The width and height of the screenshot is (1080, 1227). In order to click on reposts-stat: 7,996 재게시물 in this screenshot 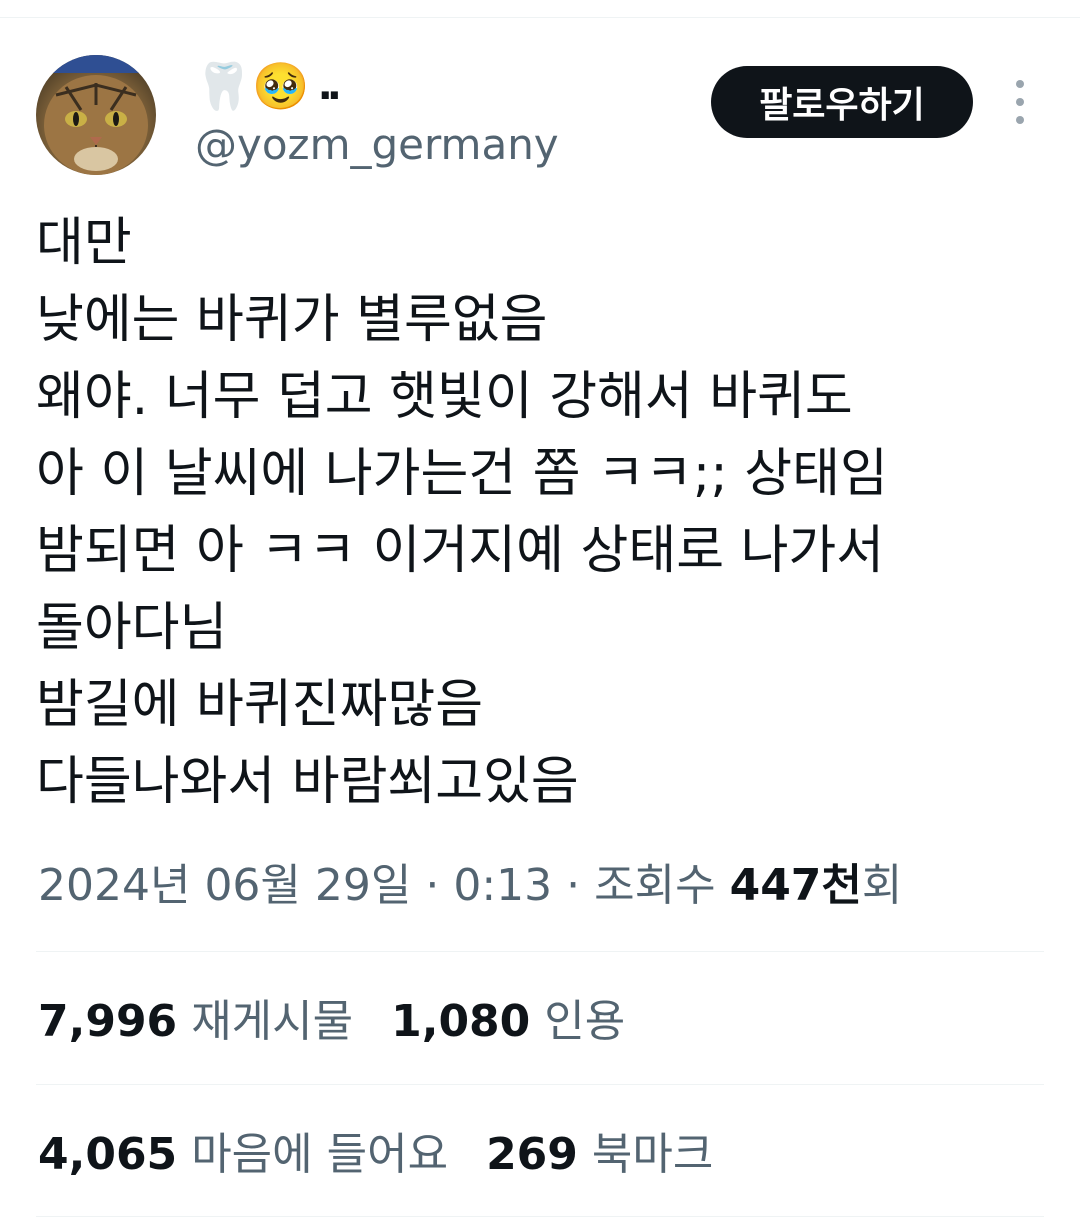, I will do `click(195, 1022)`.